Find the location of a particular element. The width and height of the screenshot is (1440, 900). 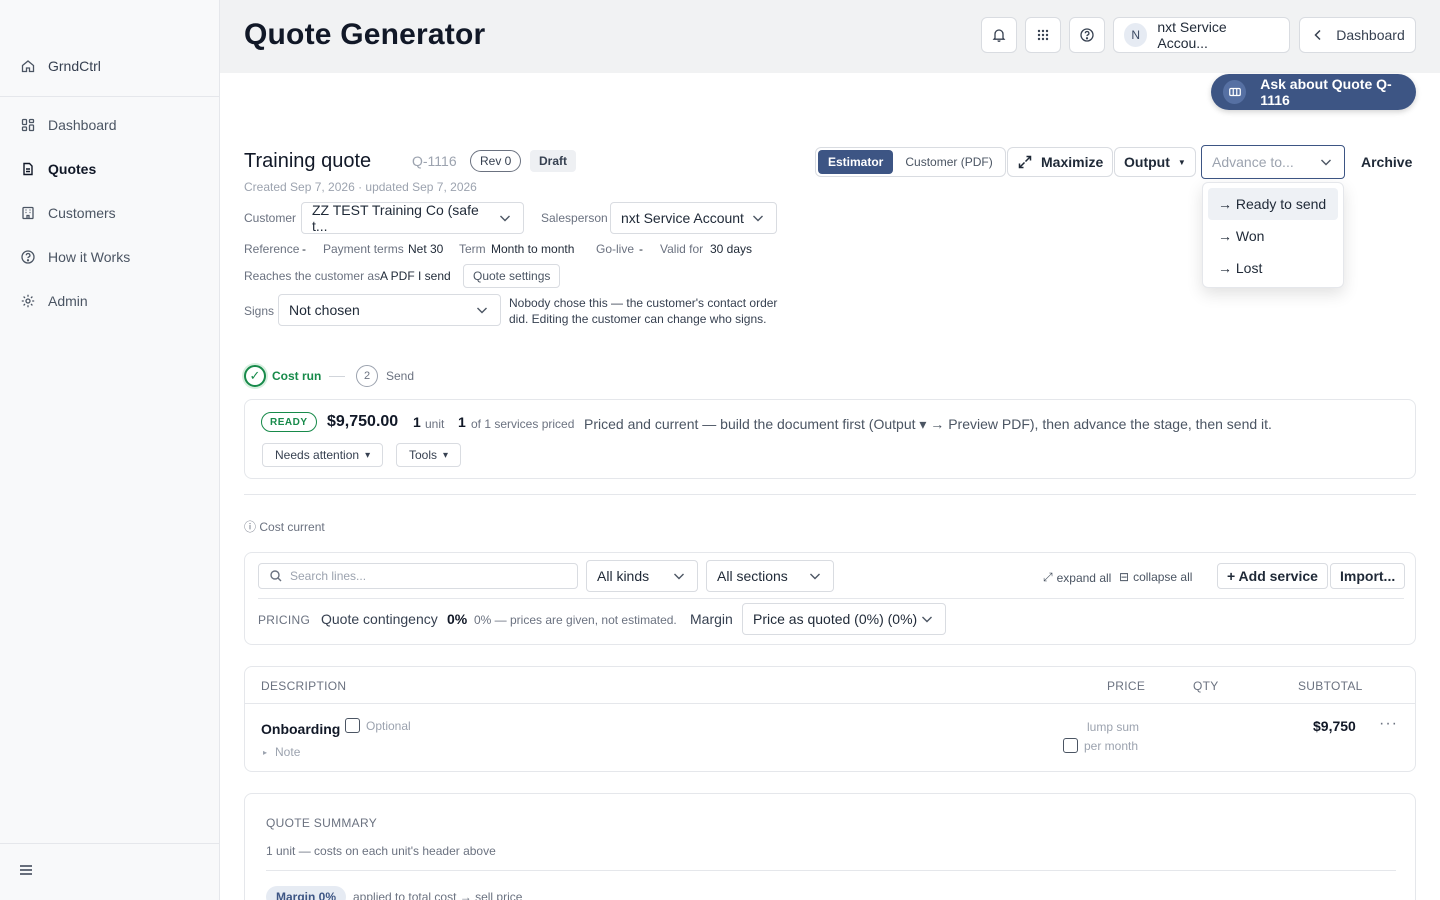

ask-about-quote-button: Ask about Quote Q-1116 is located at coordinates (1313, 92).